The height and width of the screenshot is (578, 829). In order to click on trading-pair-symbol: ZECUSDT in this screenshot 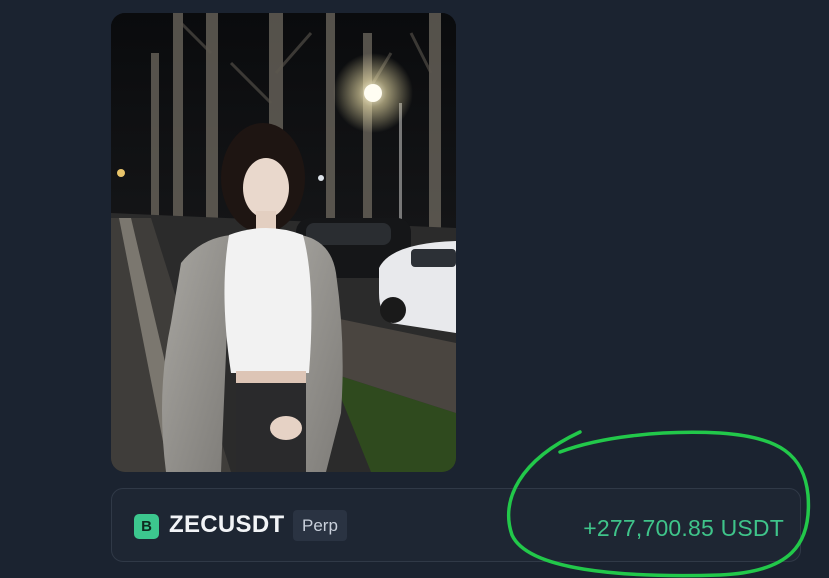, I will do `click(227, 524)`.